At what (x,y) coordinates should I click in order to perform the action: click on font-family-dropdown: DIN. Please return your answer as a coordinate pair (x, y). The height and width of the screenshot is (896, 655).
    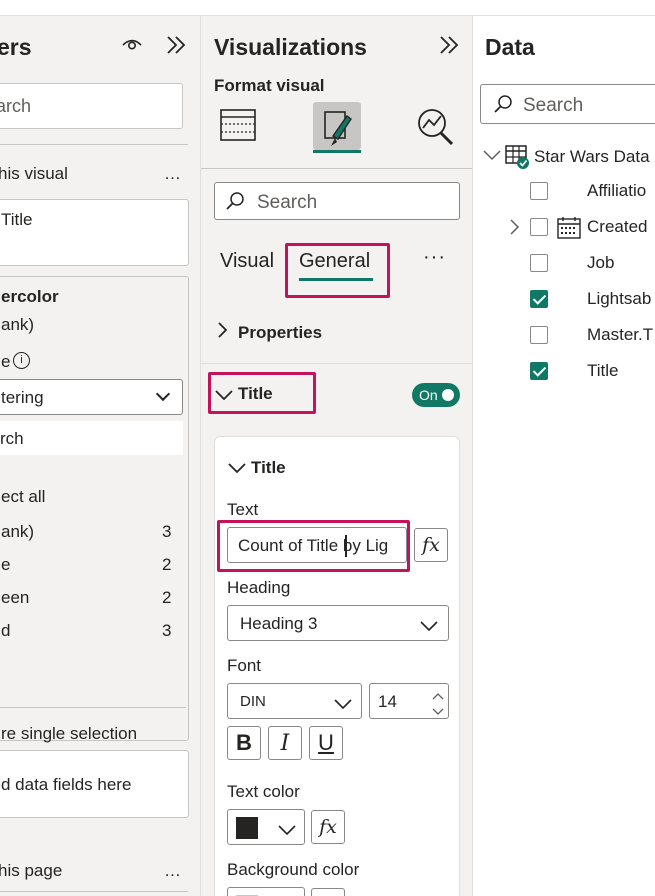
    Looking at the image, I should click on (294, 701).